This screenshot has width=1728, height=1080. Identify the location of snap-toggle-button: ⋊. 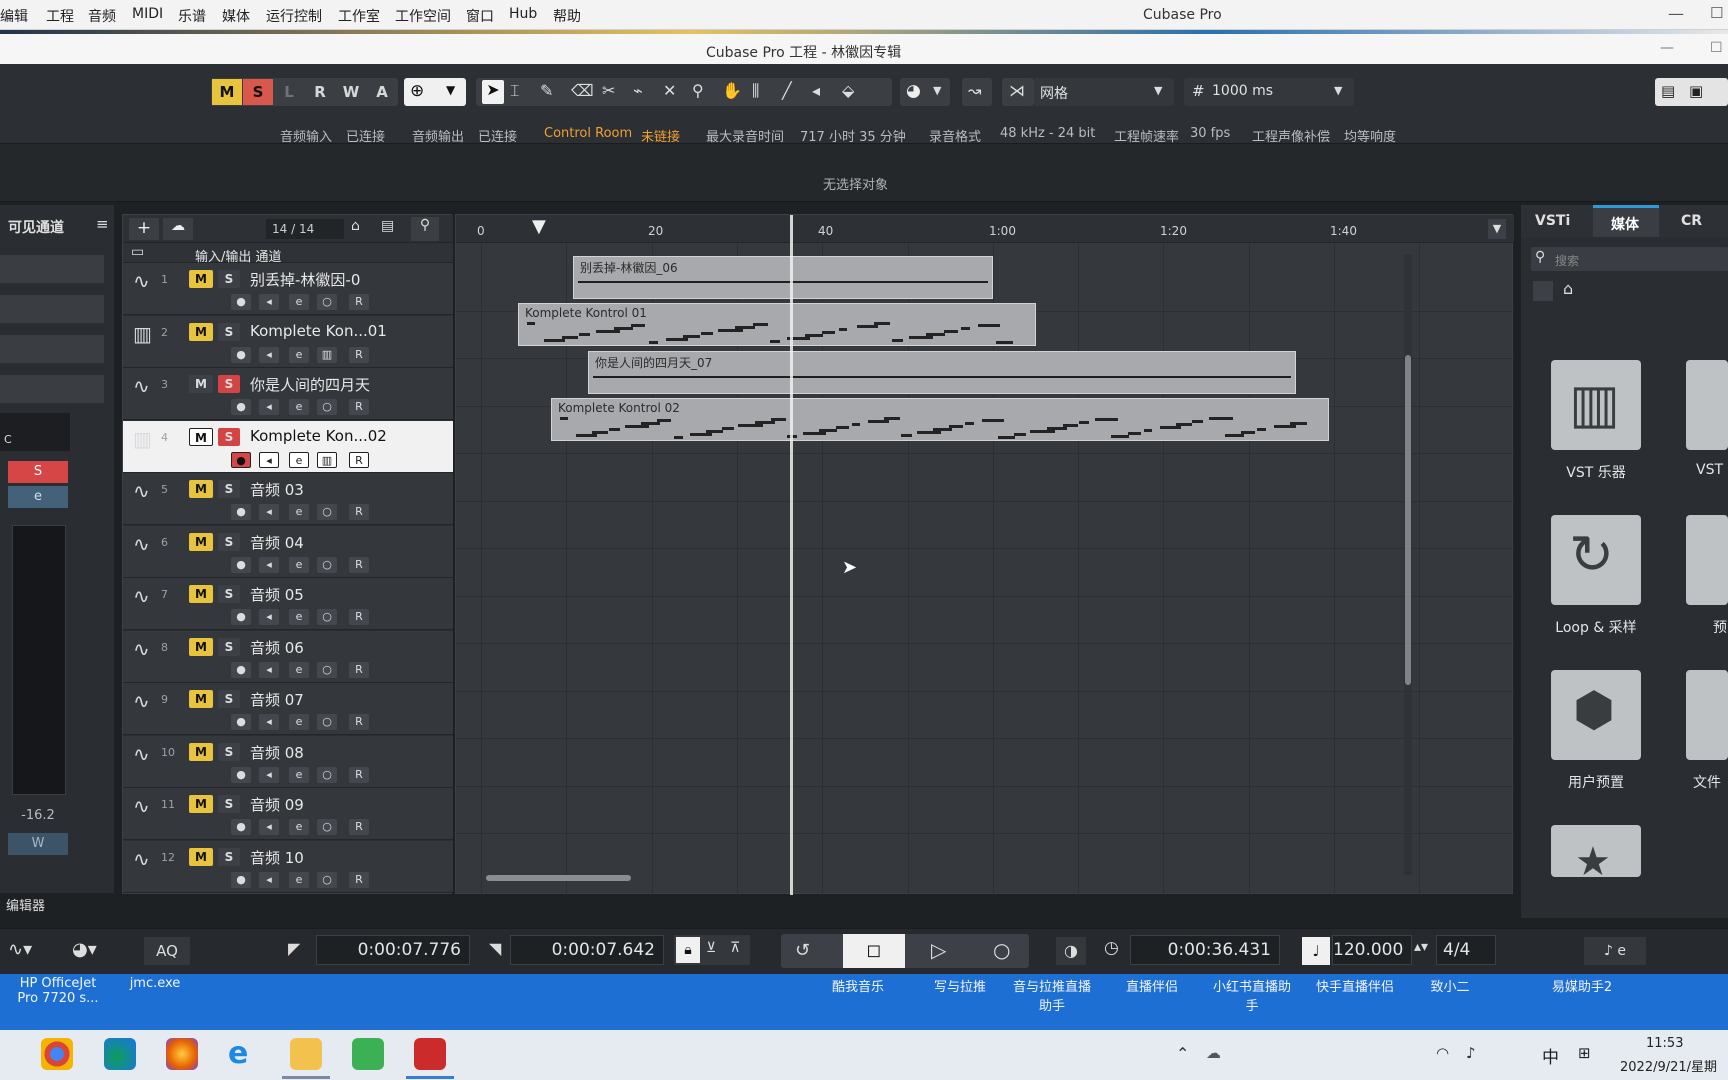
(1018, 92).